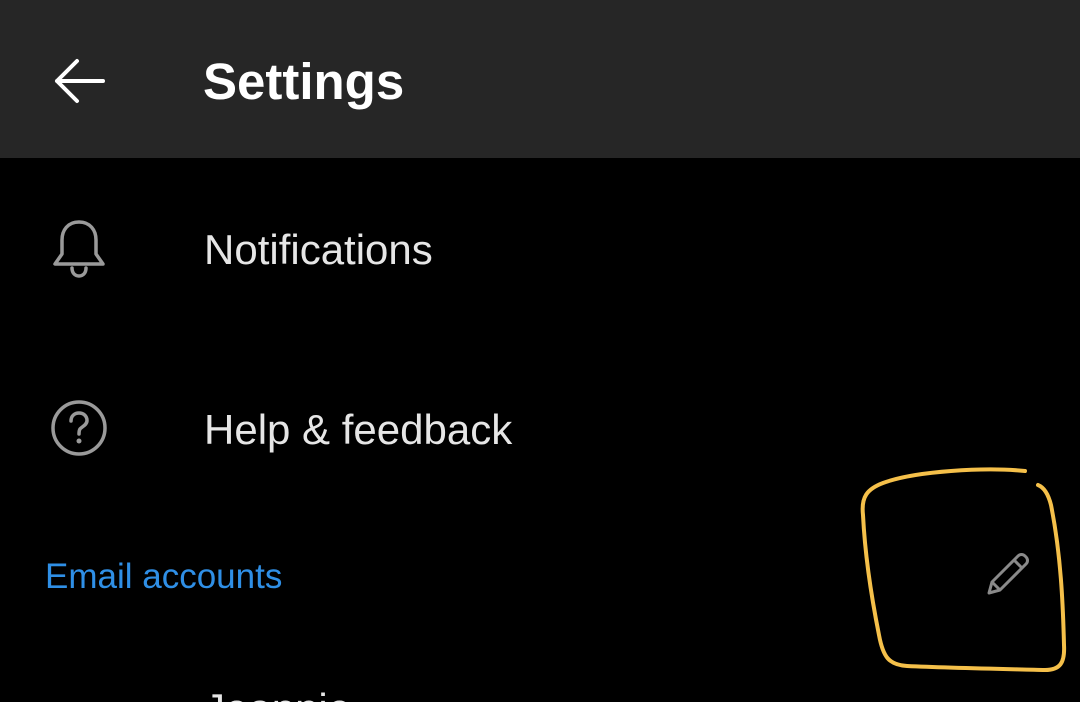 The image size is (1080, 702). I want to click on page-title: Settings, so click(304, 81).